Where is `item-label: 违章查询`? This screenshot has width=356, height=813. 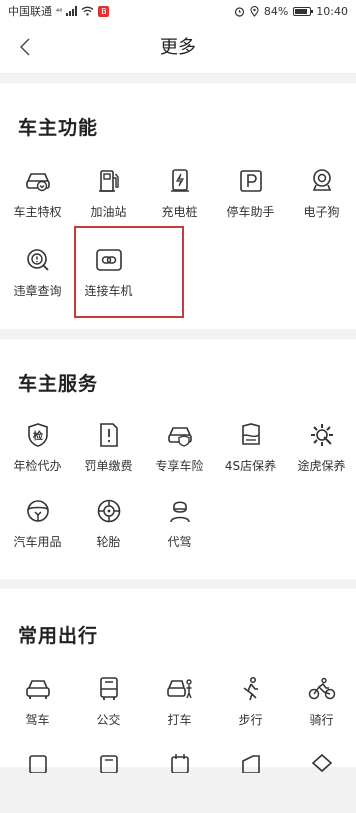 item-label: 违章查询 is located at coordinates (37, 291).